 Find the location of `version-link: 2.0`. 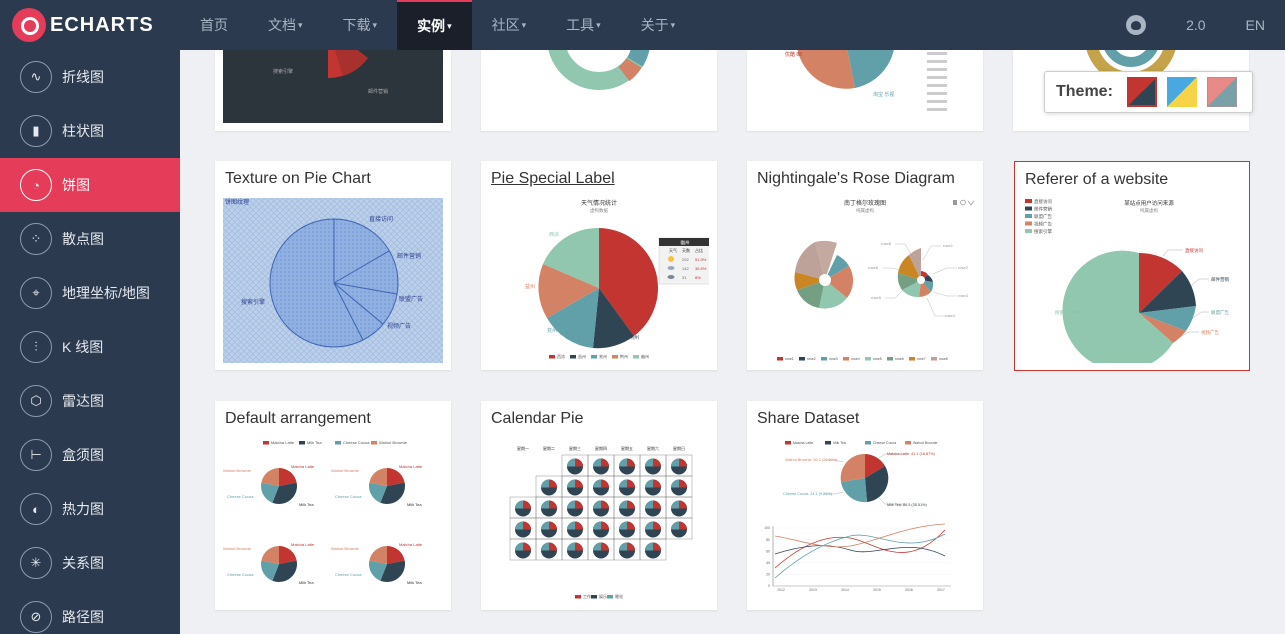

version-link: 2.0 is located at coordinates (1195, 25).